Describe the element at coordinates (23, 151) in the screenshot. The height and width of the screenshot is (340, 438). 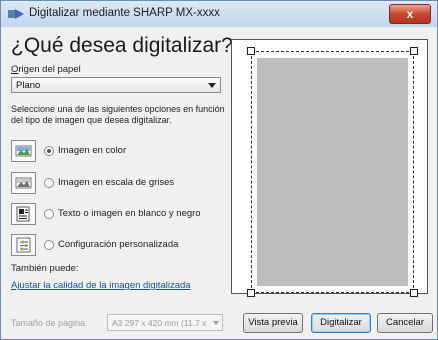
I see `color-photo-icon` at that location.